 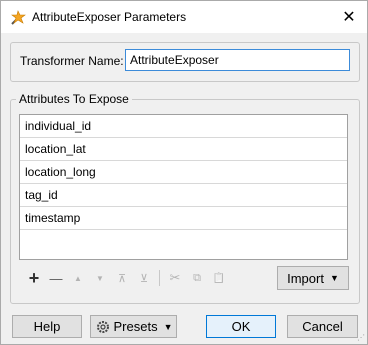 I want to click on move-down-icon: ▼, so click(x=100, y=278).